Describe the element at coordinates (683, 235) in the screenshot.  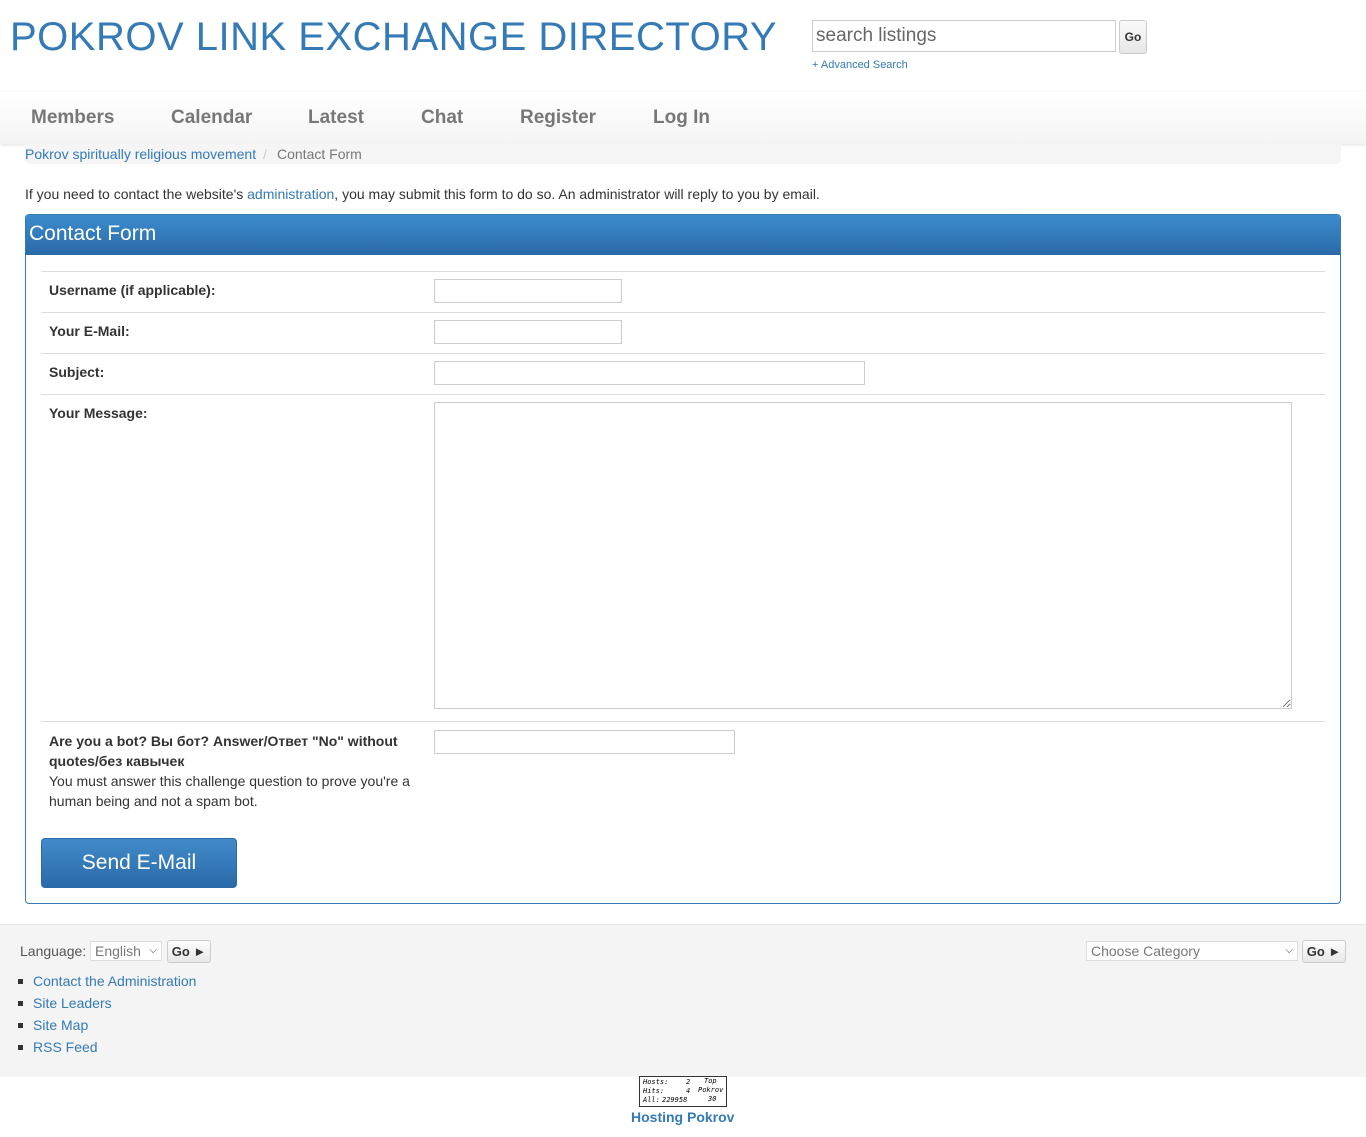
I see `panel-header: Contact Form` at that location.